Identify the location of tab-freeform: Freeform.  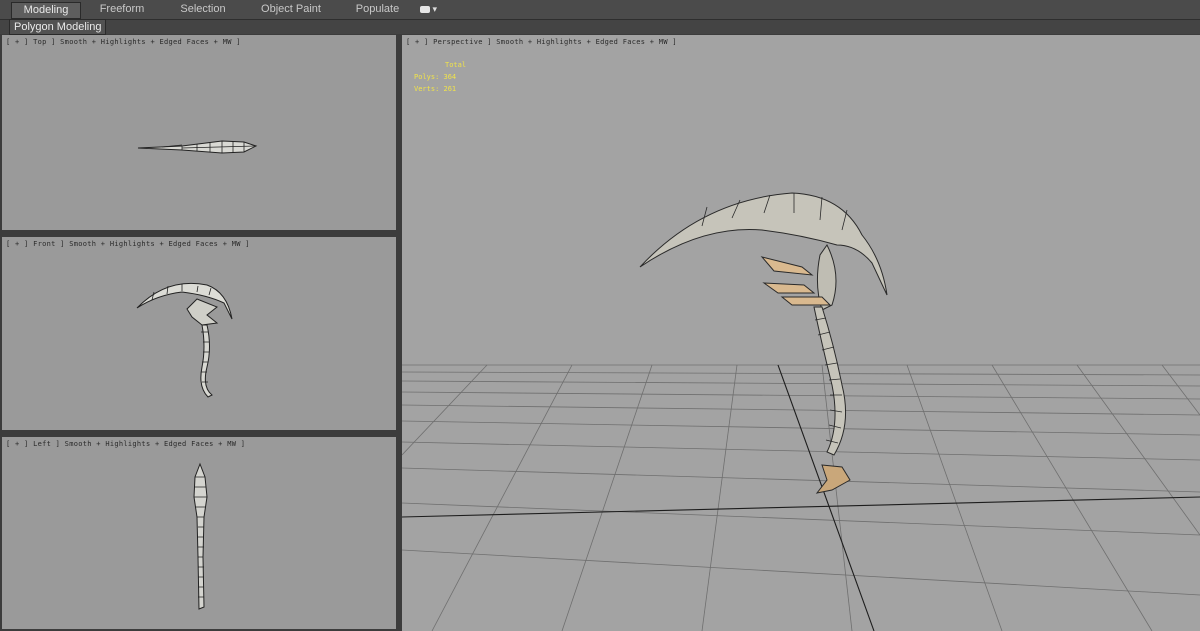
(122, 9).